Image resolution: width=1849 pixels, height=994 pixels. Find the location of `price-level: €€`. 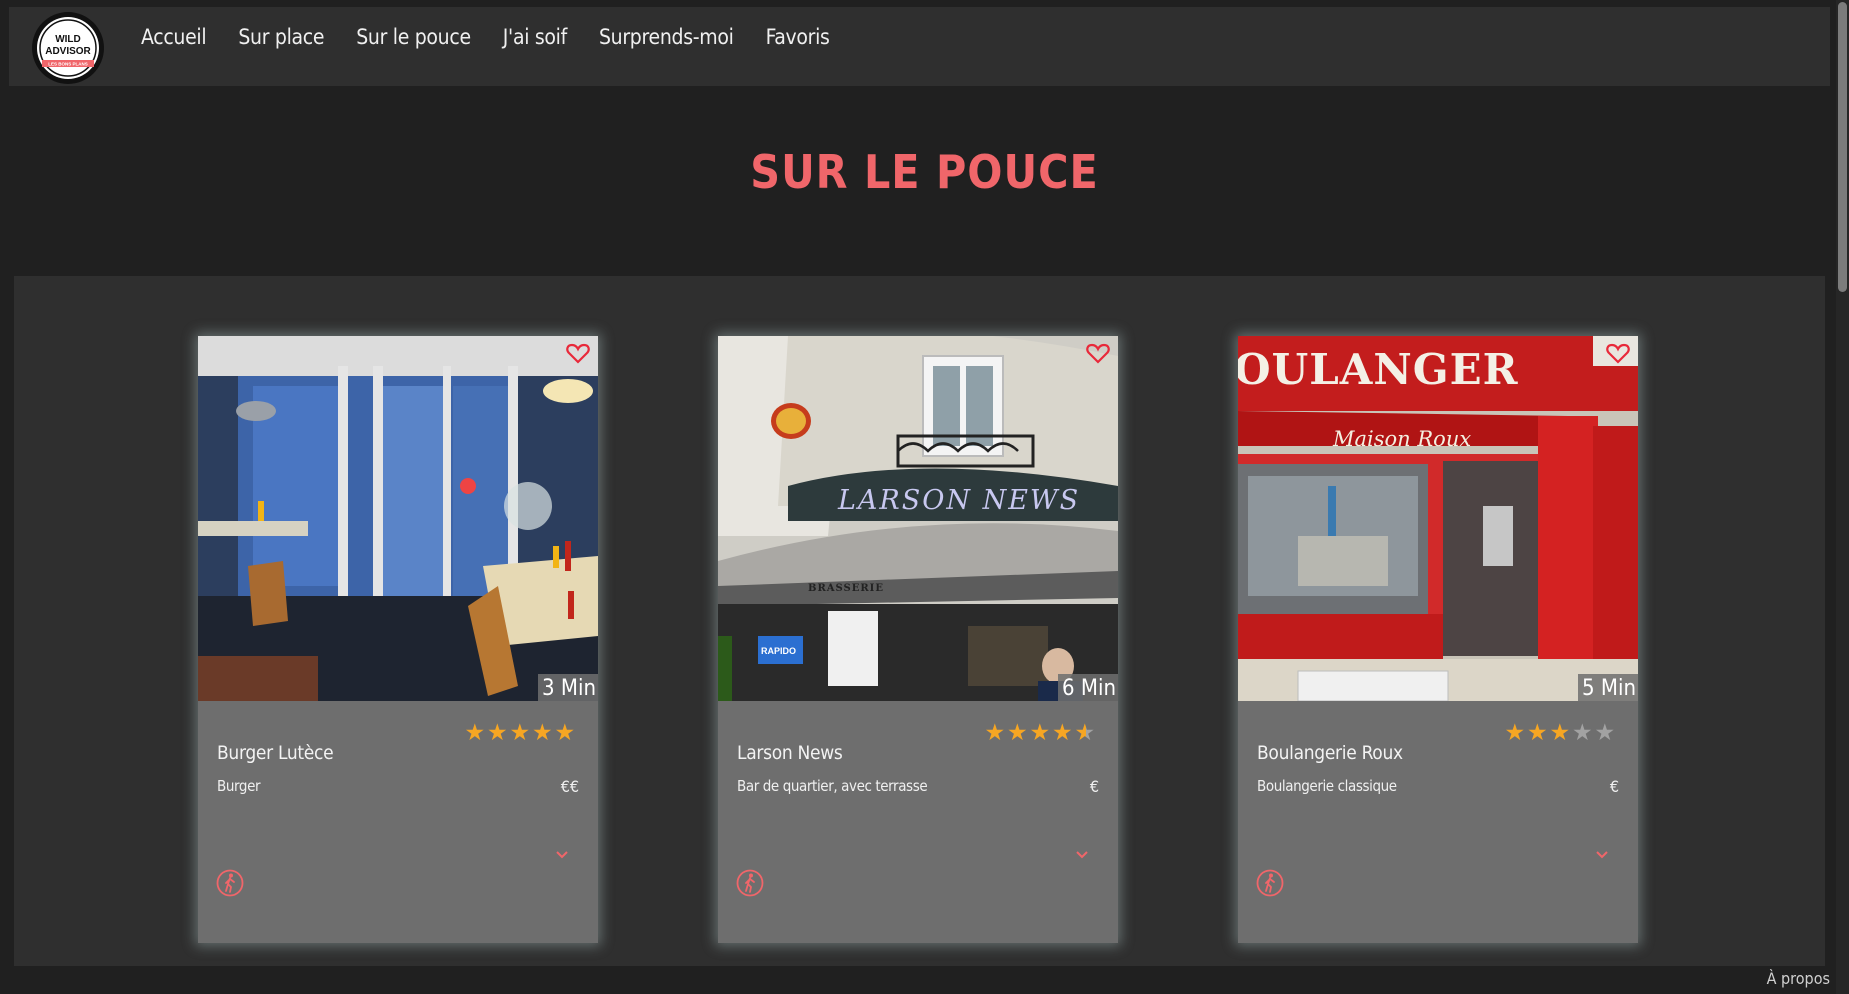

price-level: €€ is located at coordinates (569, 786).